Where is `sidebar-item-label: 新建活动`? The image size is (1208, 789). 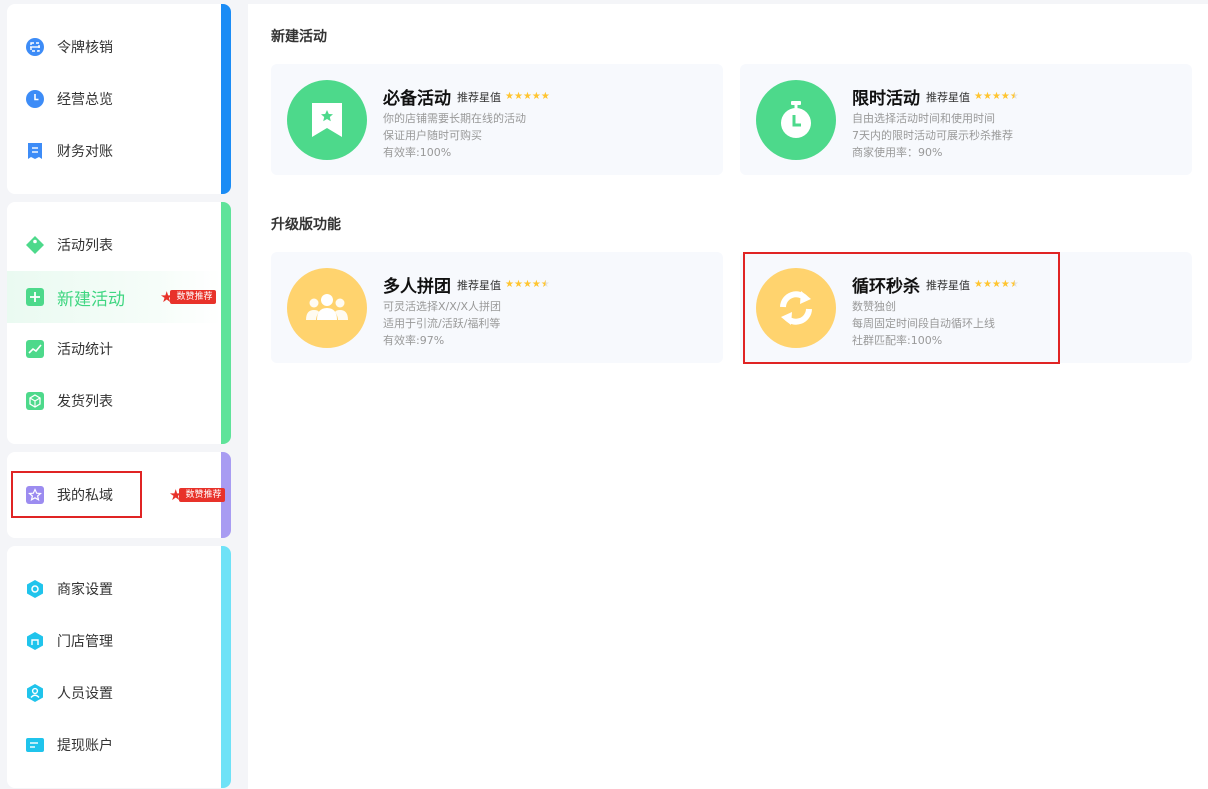
sidebar-item-label: 新建活动 is located at coordinates (91, 299).